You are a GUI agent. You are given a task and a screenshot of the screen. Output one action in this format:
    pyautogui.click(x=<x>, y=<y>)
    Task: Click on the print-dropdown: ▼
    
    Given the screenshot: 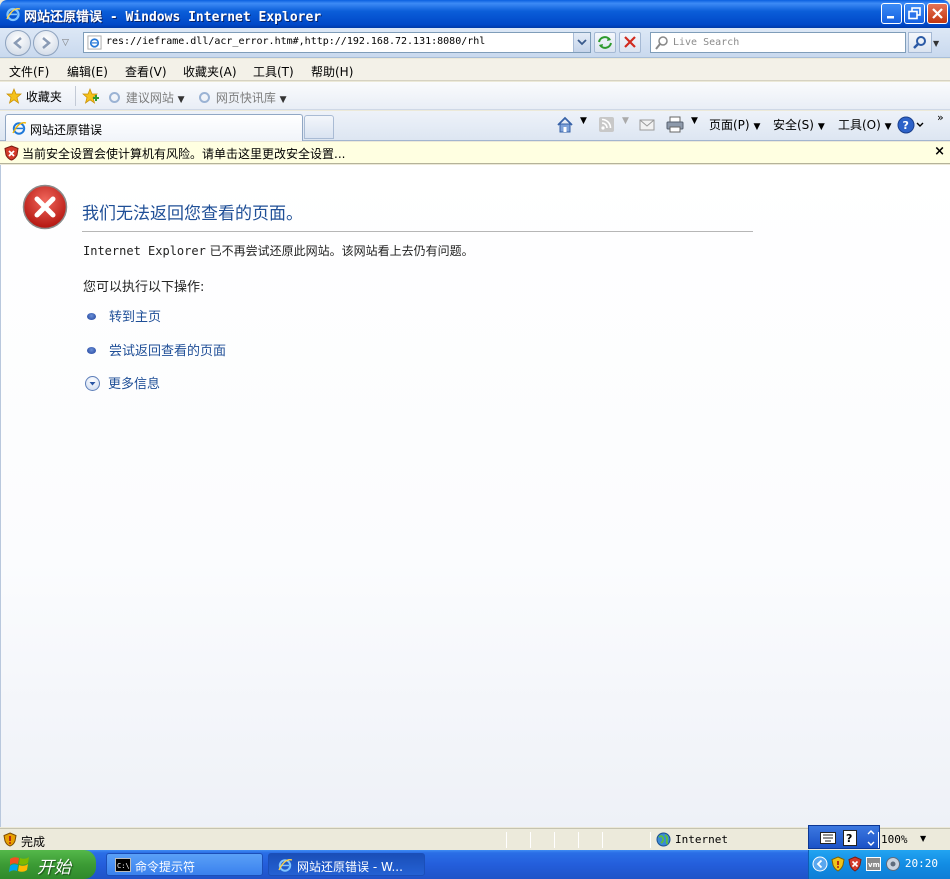 What is the action you would take?
    pyautogui.click(x=694, y=121)
    